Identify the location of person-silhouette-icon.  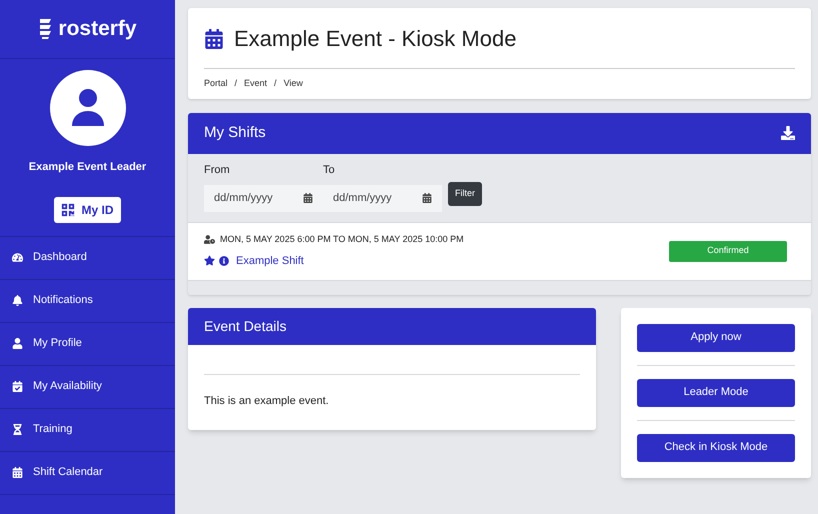
(88, 108).